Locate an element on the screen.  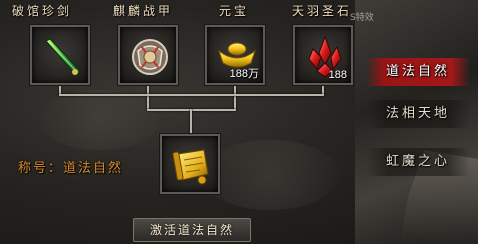
activate-button: 激活道法自然 is located at coordinates (192, 230).